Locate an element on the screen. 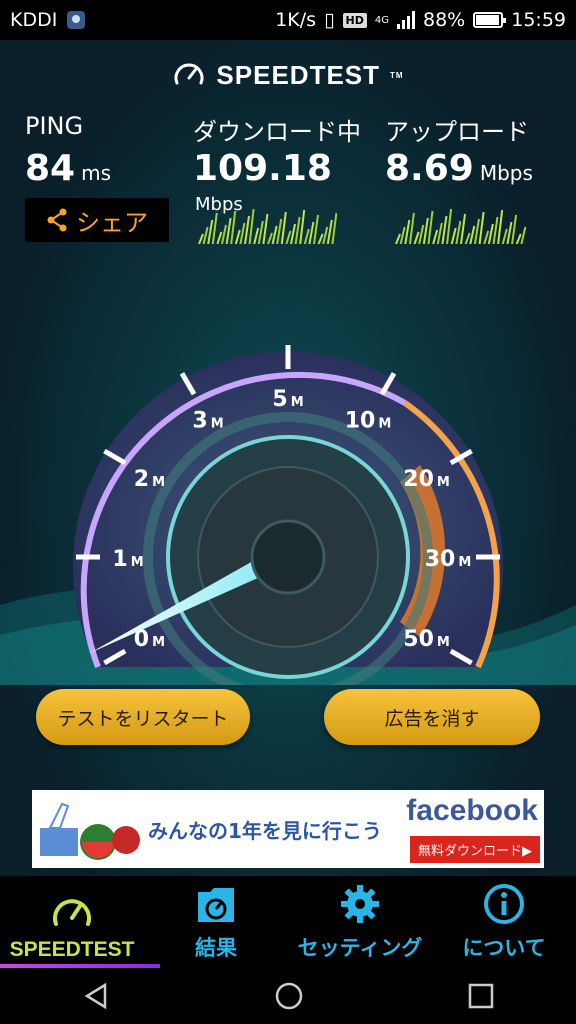  ping-unit: ms is located at coordinates (96, 173).